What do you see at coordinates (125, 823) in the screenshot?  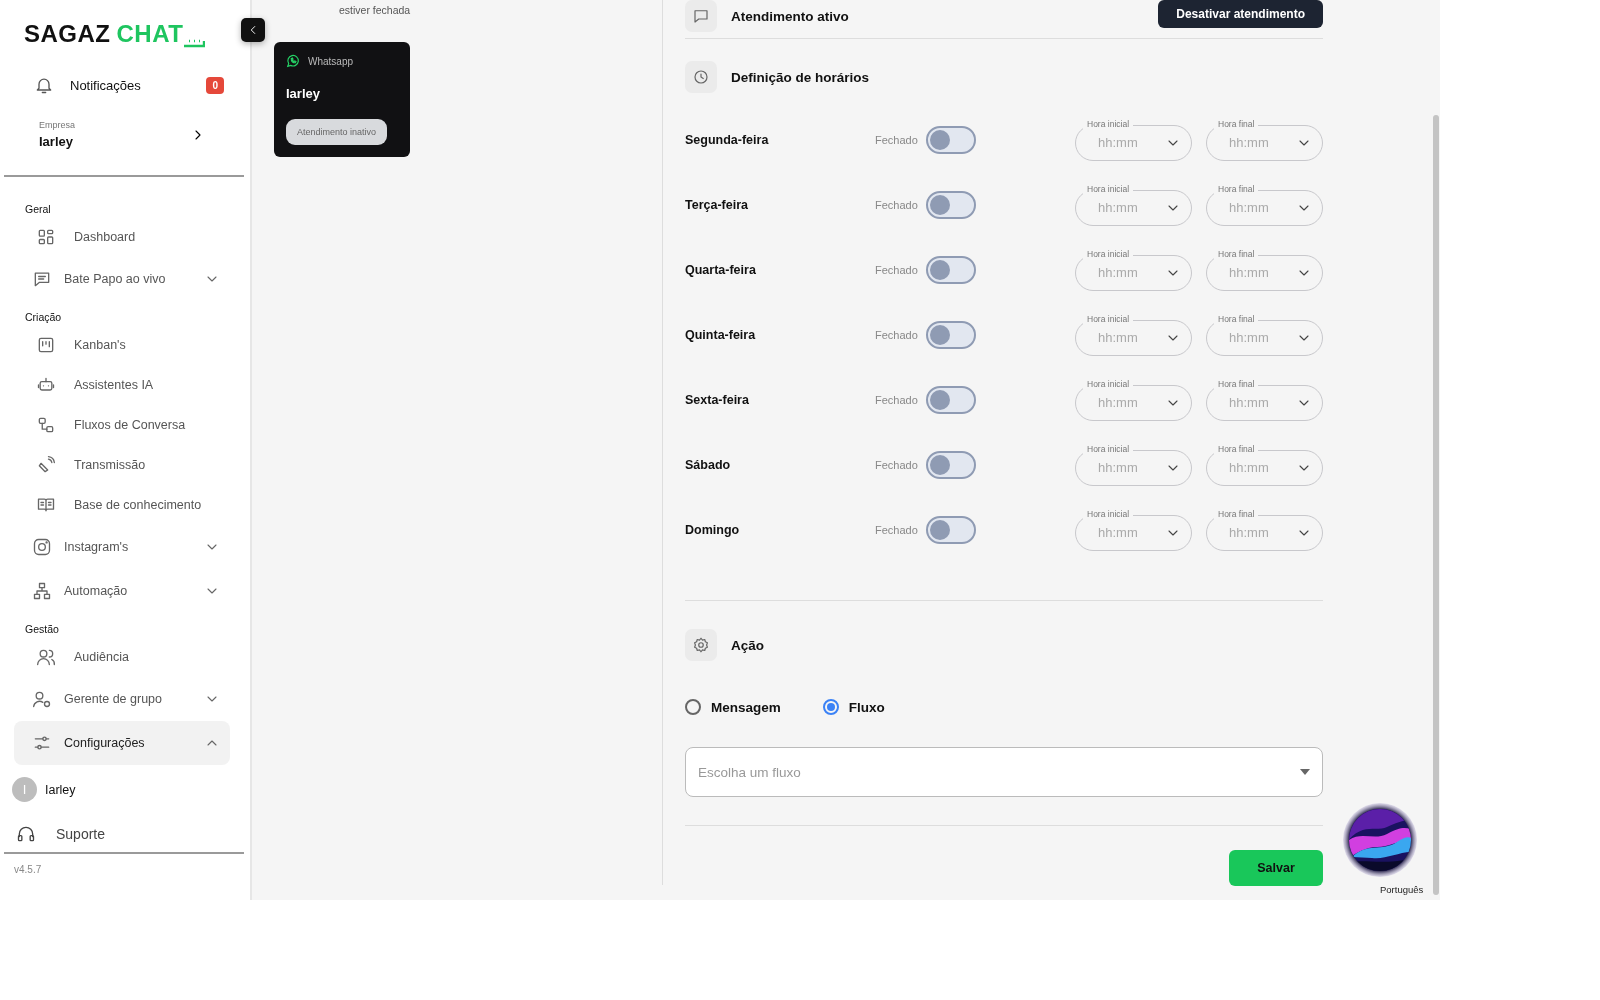 I see `support-link: Suporte` at bounding box center [125, 823].